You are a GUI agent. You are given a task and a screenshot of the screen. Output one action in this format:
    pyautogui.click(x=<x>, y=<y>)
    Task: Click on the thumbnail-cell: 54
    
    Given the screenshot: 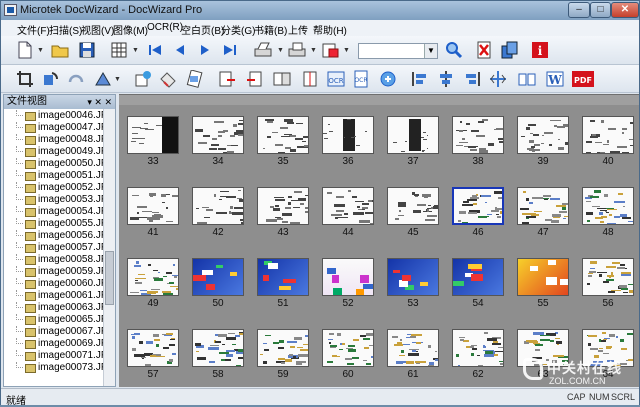 What is the action you would take?
    pyautogui.click(x=478, y=279)
    